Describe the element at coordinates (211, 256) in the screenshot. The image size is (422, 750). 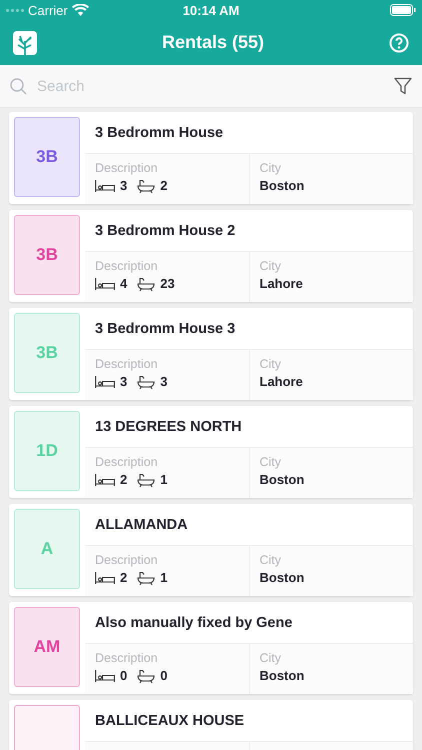
I see `rental-card: 3B 3 Bedromm House 2 Description 4 23 City Lahore` at that location.